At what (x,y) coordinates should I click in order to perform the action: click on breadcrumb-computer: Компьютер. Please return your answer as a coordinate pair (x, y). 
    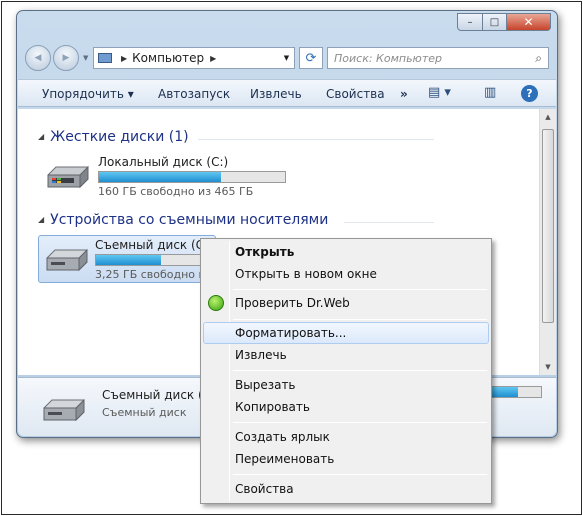
    Looking at the image, I should click on (168, 58).